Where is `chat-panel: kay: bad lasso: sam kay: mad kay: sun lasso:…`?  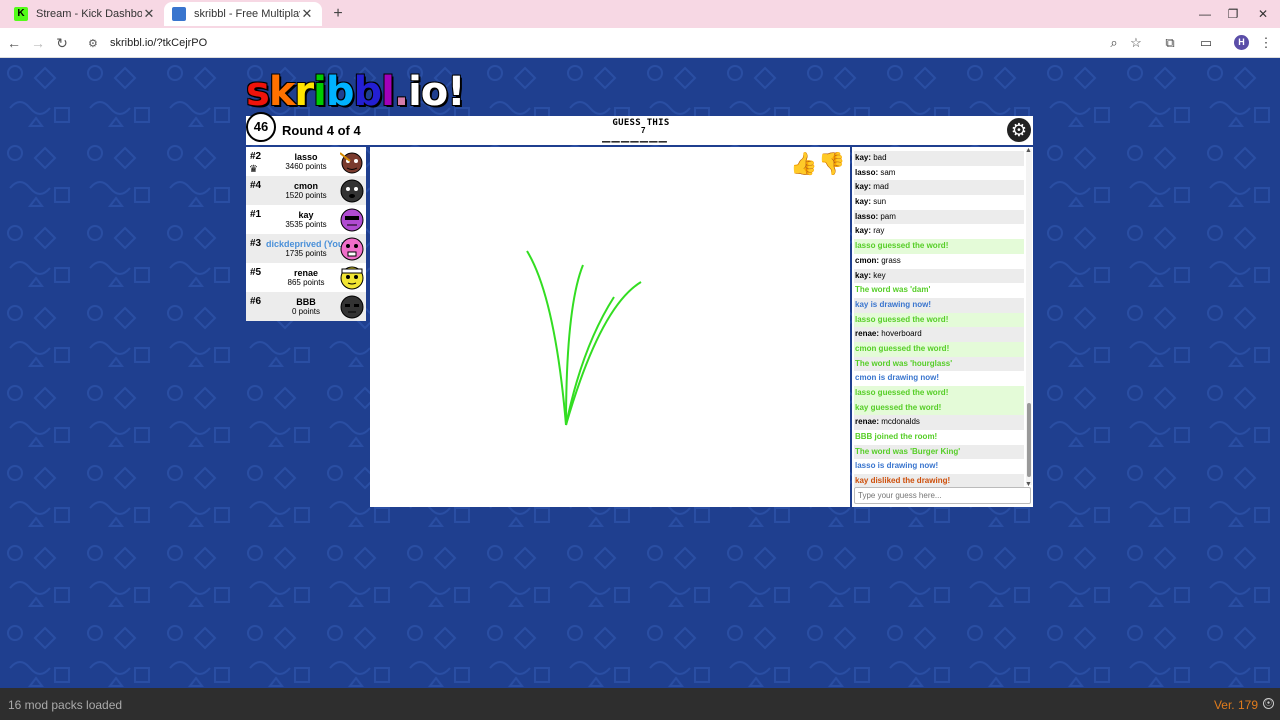 chat-panel: kay: bad lasso: sam kay: mad kay: sun lasso:… is located at coordinates (942, 327).